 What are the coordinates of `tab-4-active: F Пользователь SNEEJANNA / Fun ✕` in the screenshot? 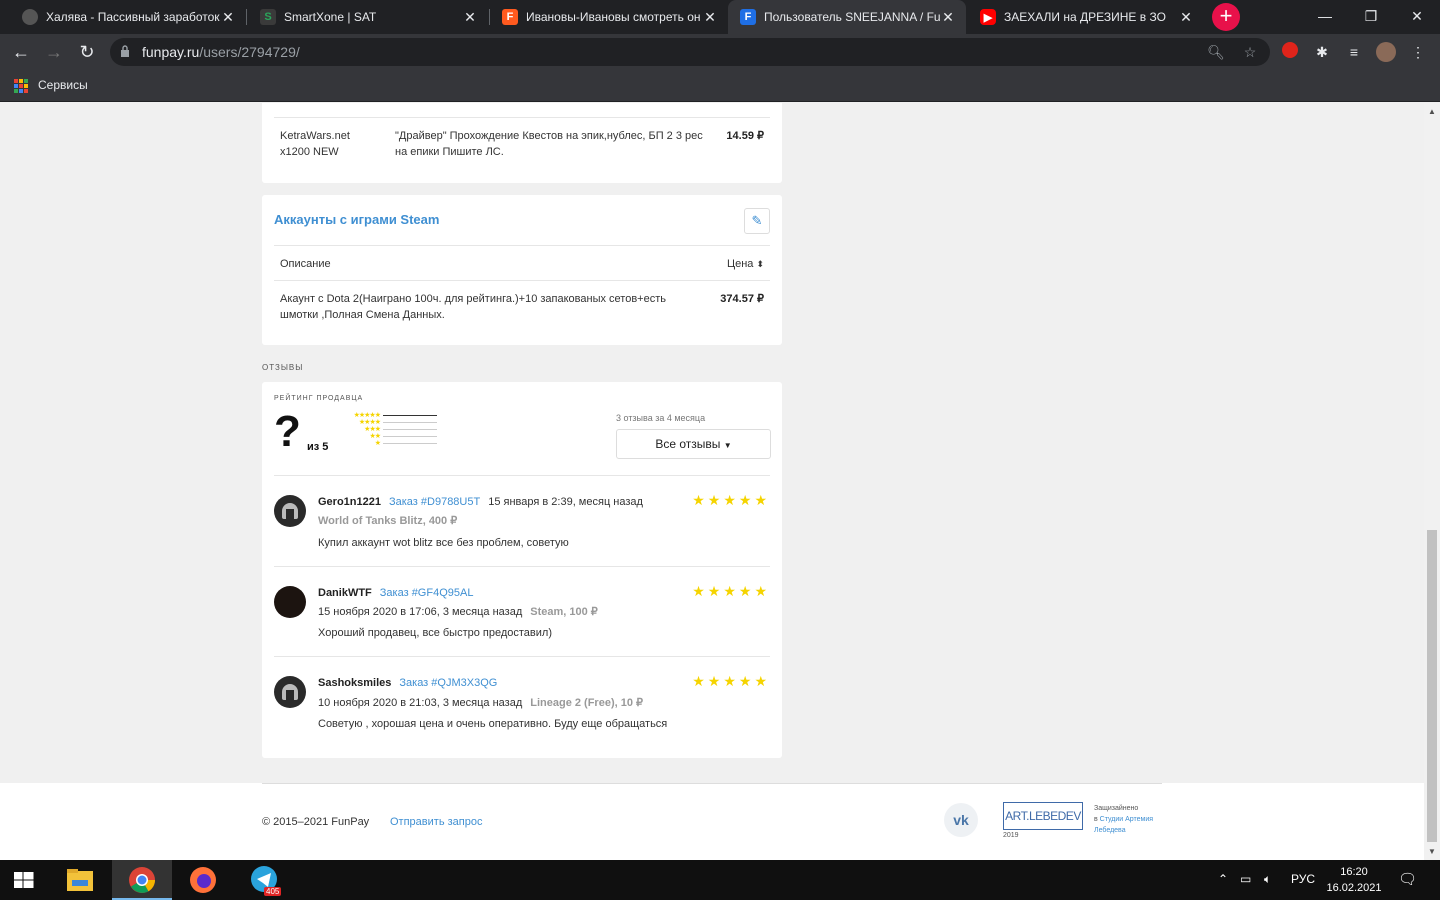 It's located at (847, 17).